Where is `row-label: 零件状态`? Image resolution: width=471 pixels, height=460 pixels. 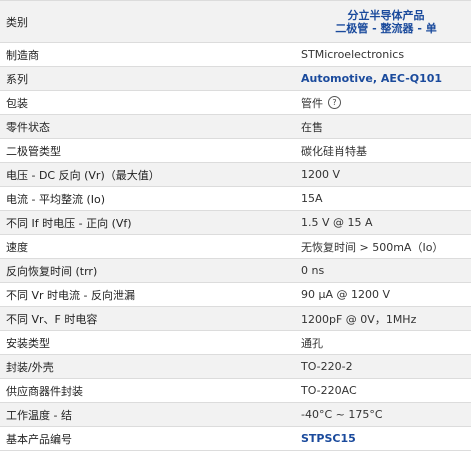 row-label: 零件状态 is located at coordinates (28, 127).